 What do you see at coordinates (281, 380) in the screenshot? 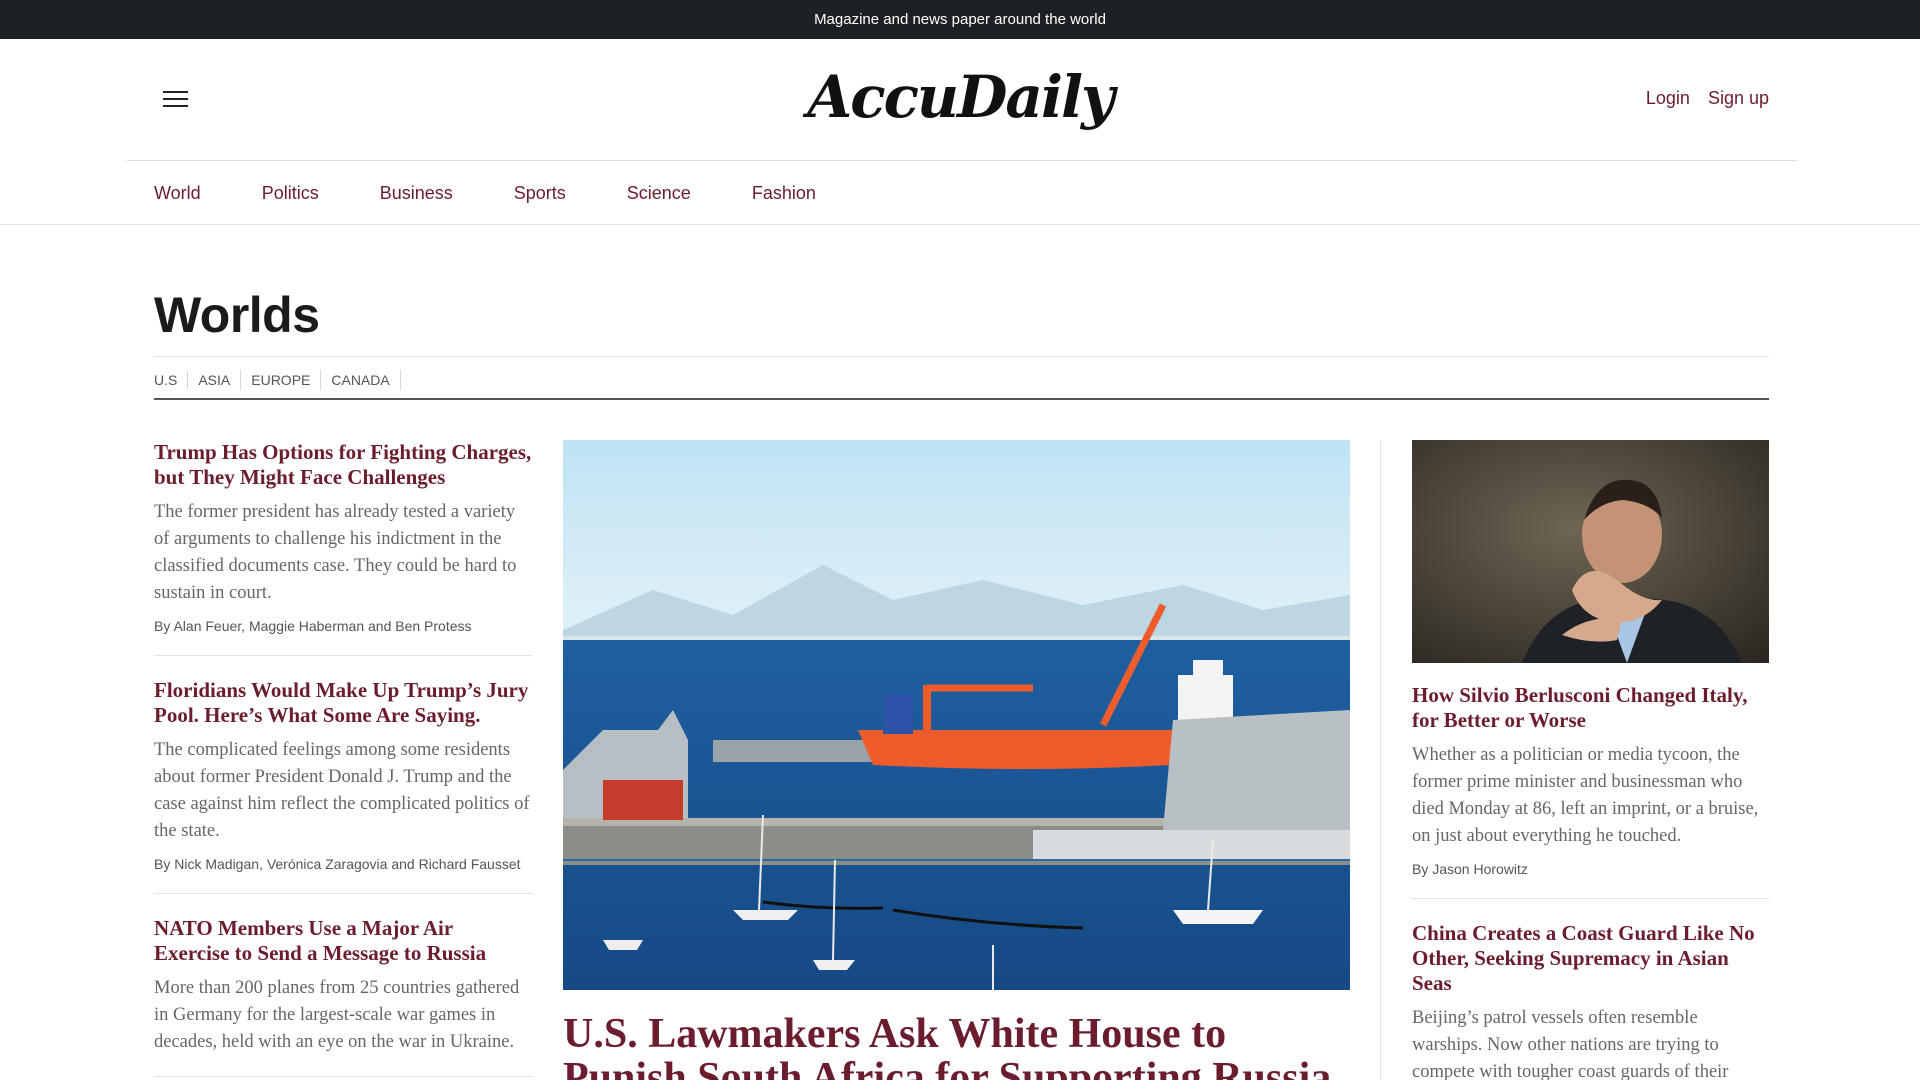
I see `subnav-europe: EUROPE` at bounding box center [281, 380].